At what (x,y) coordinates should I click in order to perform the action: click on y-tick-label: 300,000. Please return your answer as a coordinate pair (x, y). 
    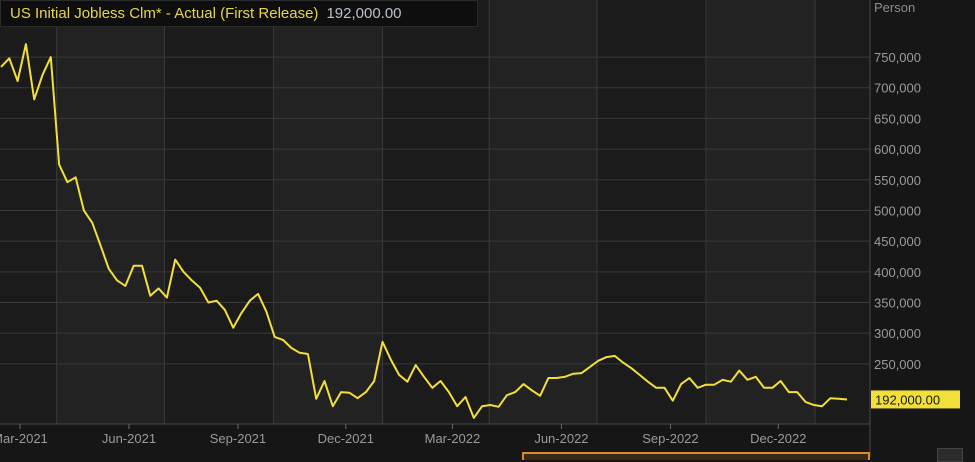
    Looking at the image, I should click on (897, 333).